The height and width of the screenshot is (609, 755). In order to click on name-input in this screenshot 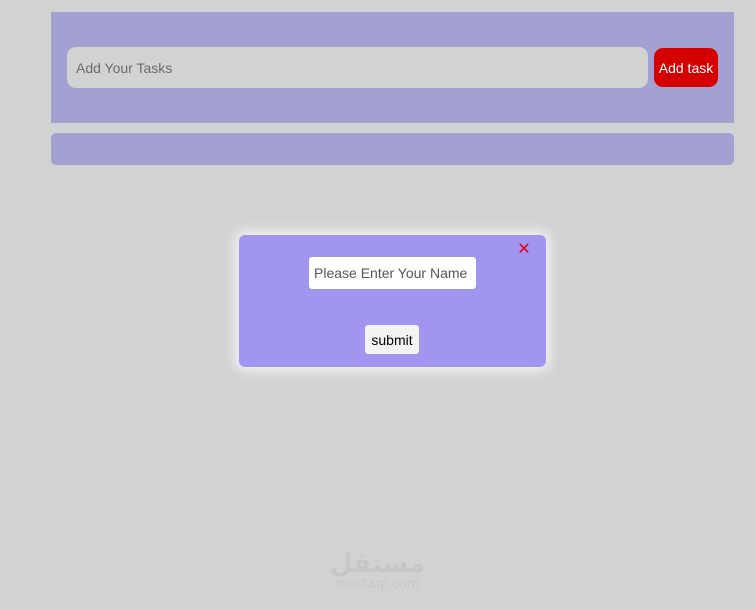, I will do `click(392, 273)`.